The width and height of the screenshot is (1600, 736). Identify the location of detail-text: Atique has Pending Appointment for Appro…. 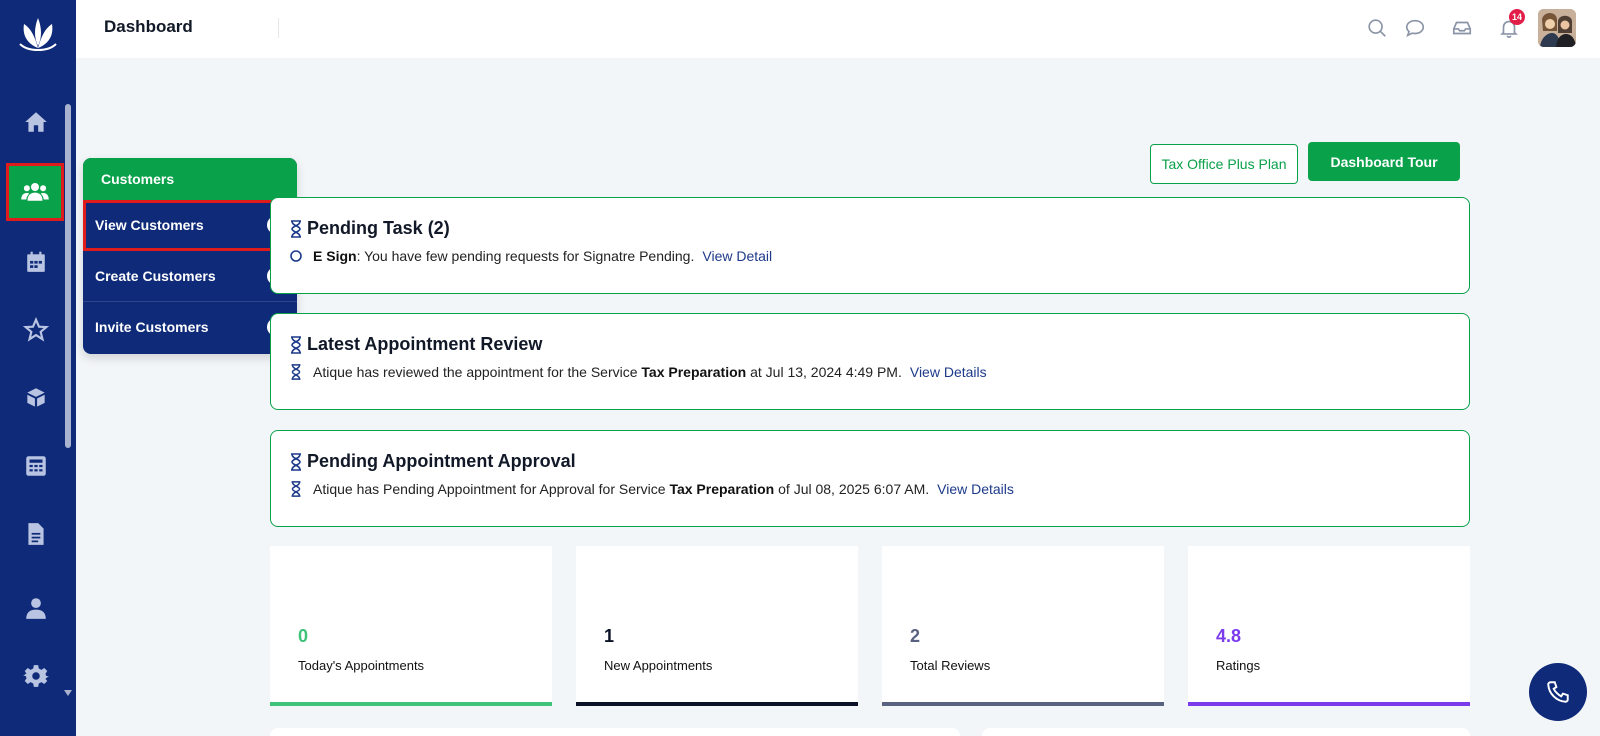
(491, 489).